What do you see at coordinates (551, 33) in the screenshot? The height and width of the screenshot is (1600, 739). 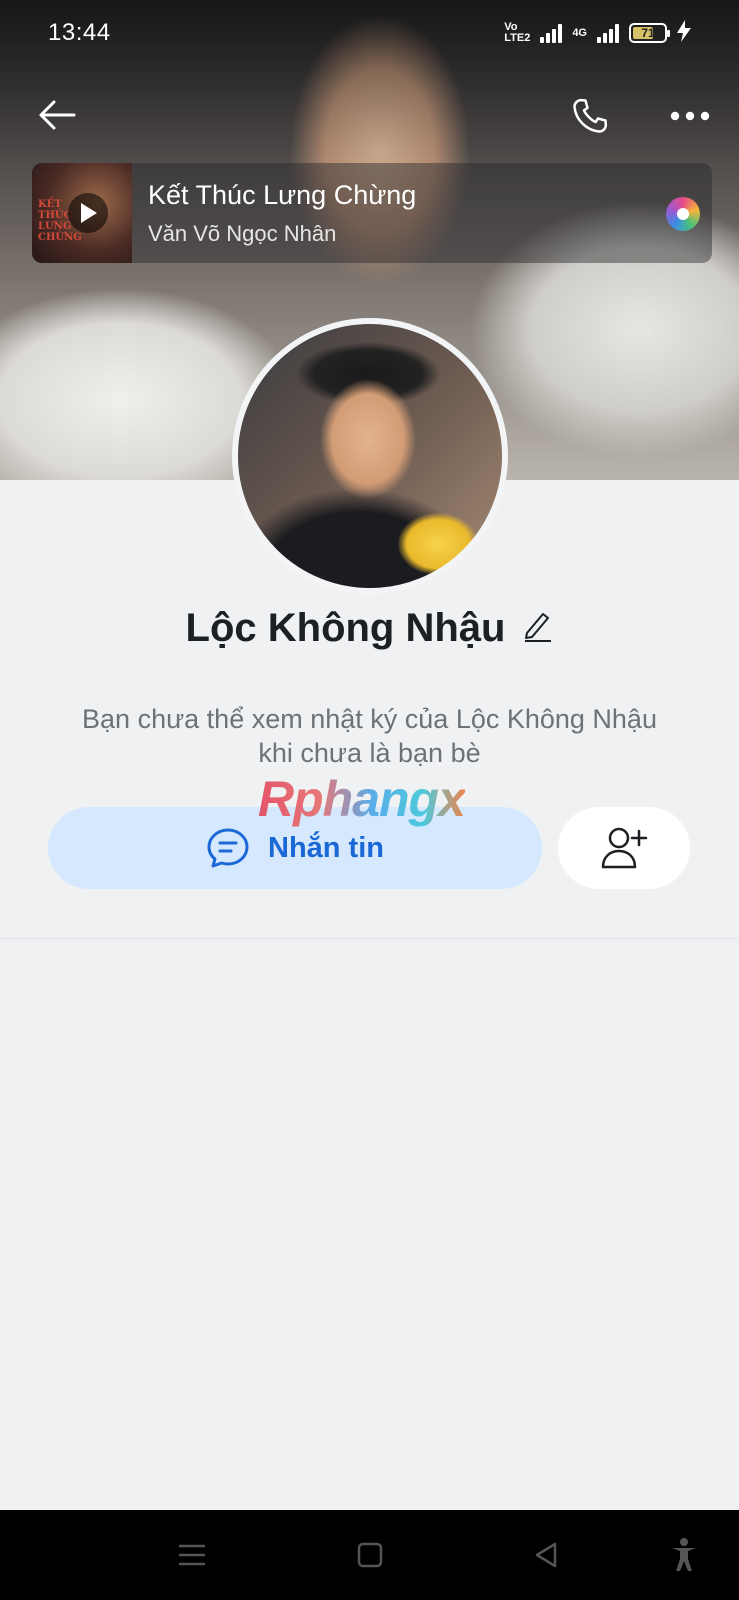 I see `signal-icon` at bounding box center [551, 33].